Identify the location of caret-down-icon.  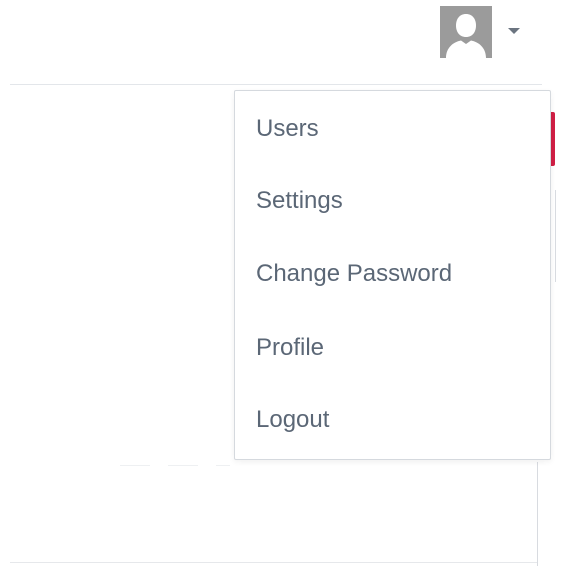
(514, 31).